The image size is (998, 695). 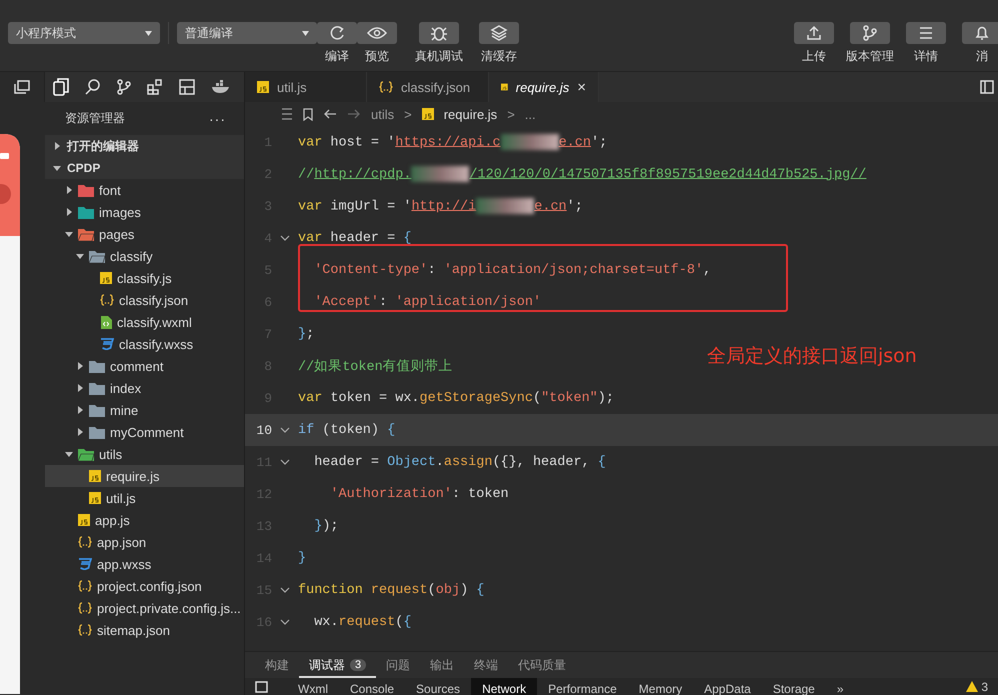 What do you see at coordinates (144, 322) in the screenshot?
I see `file-item: classify.wxml` at bounding box center [144, 322].